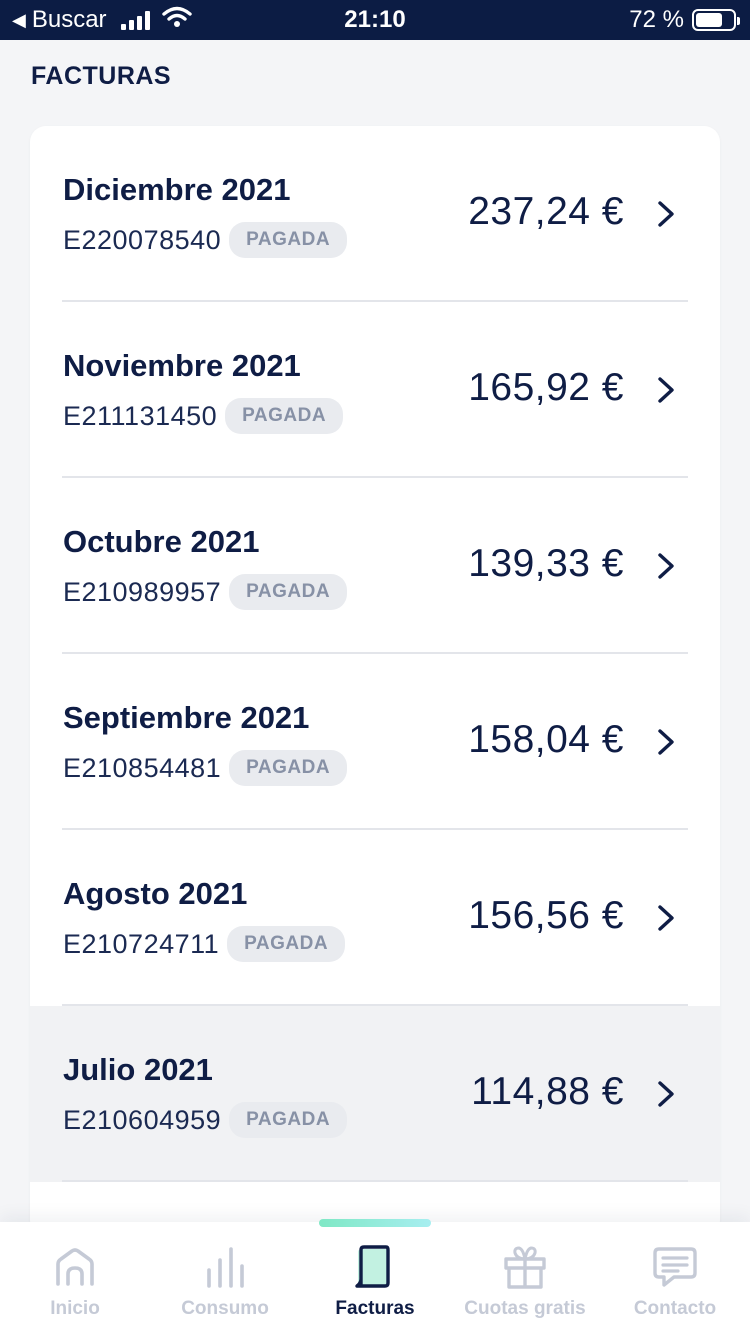  What do you see at coordinates (375, 1181) in the screenshot?
I see `row-divider` at bounding box center [375, 1181].